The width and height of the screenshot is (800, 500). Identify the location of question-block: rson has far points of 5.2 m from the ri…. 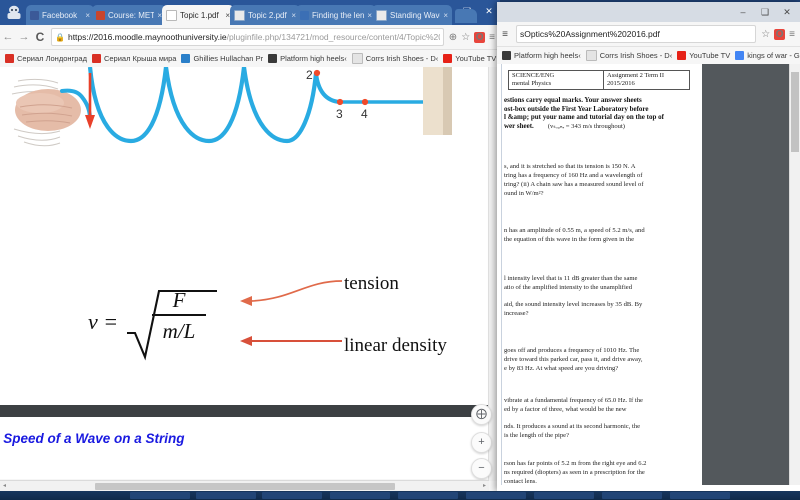
(599, 472).